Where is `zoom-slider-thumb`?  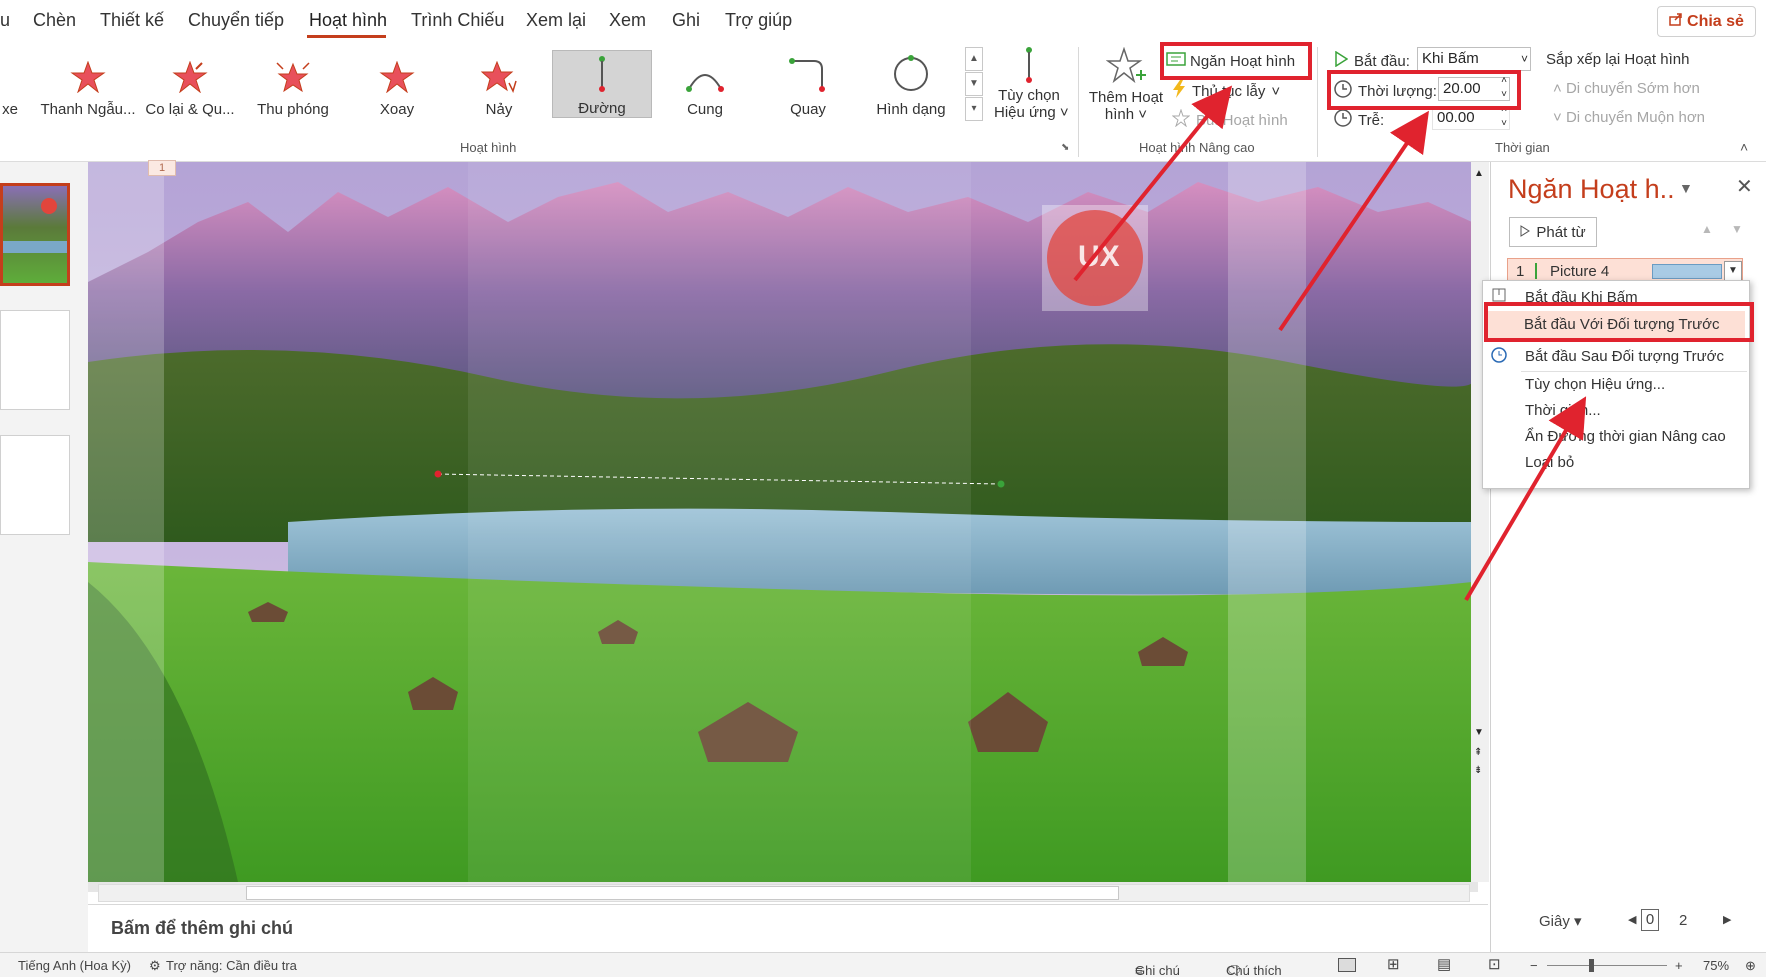 zoom-slider-thumb is located at coordinates (1591, 965).